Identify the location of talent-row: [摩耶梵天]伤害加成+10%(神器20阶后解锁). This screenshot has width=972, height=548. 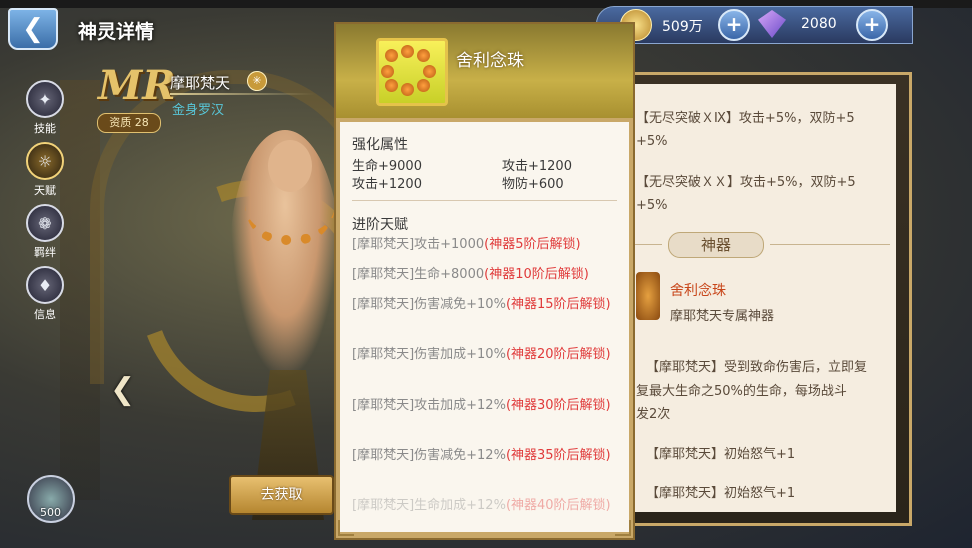
(487, 355).